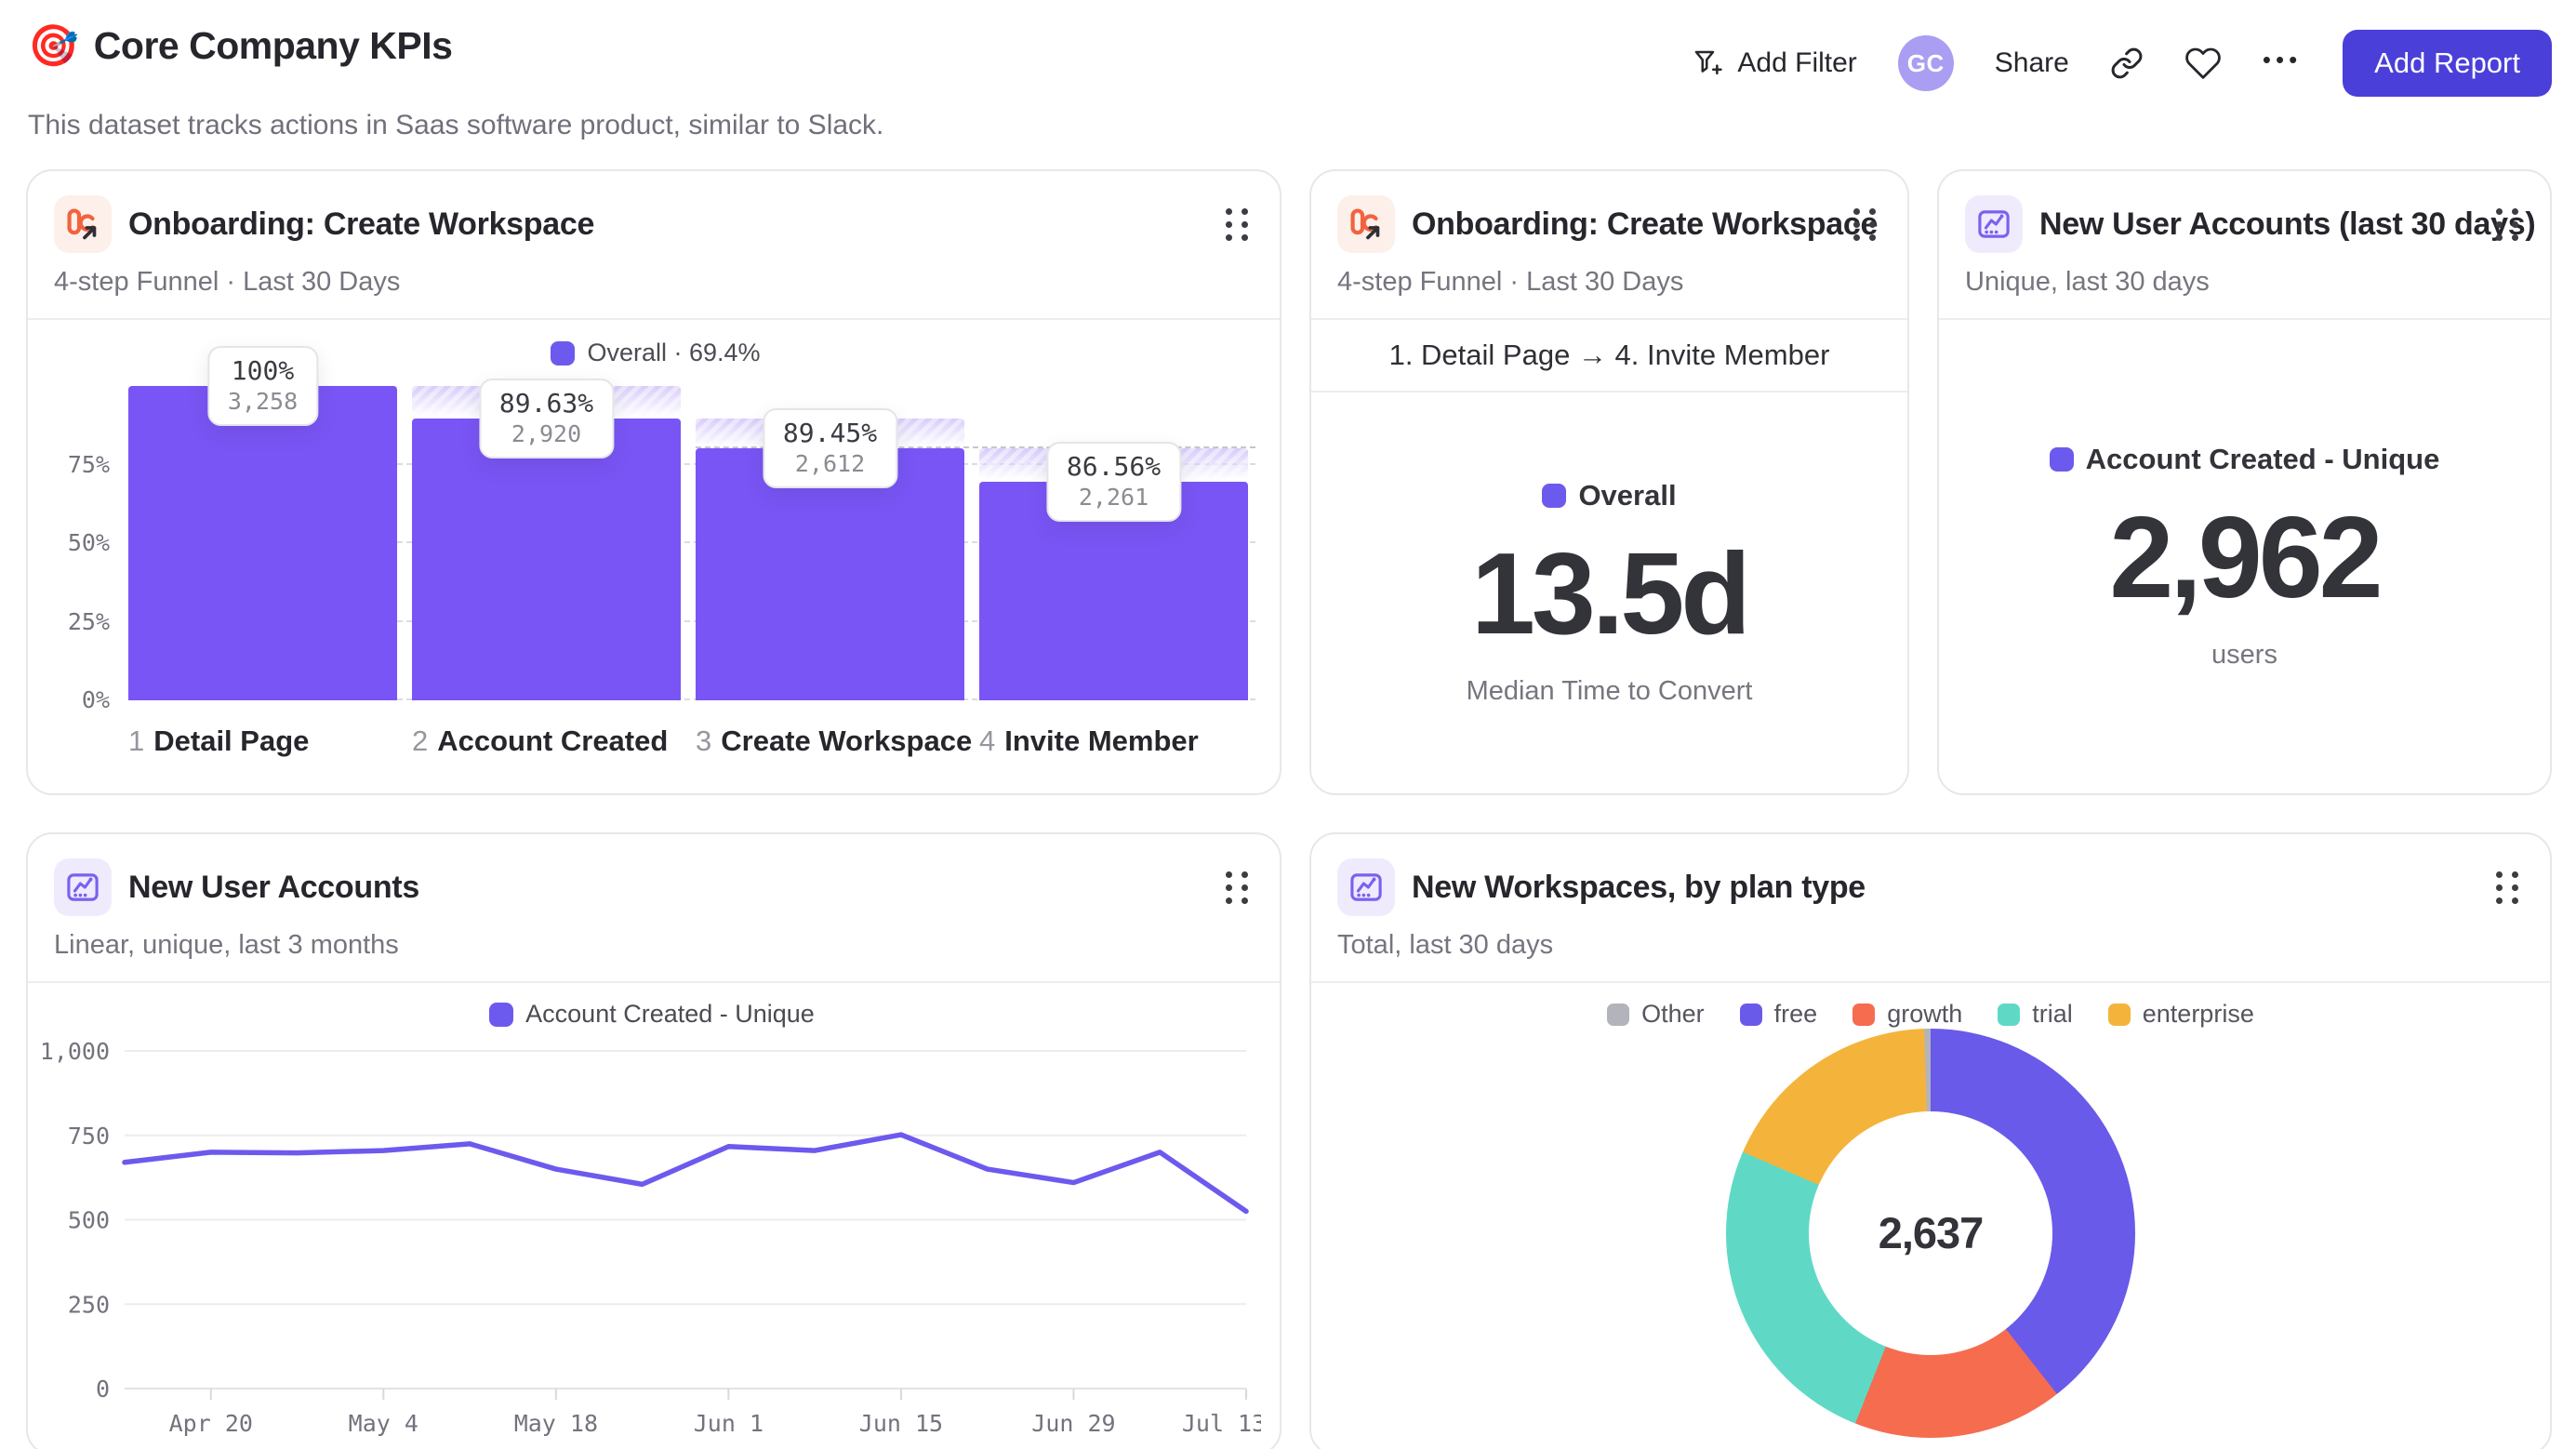 This screenshot has width=2576, height=1449. I want to click on line-legend: Account Created - Unique, so click(652, 1014).